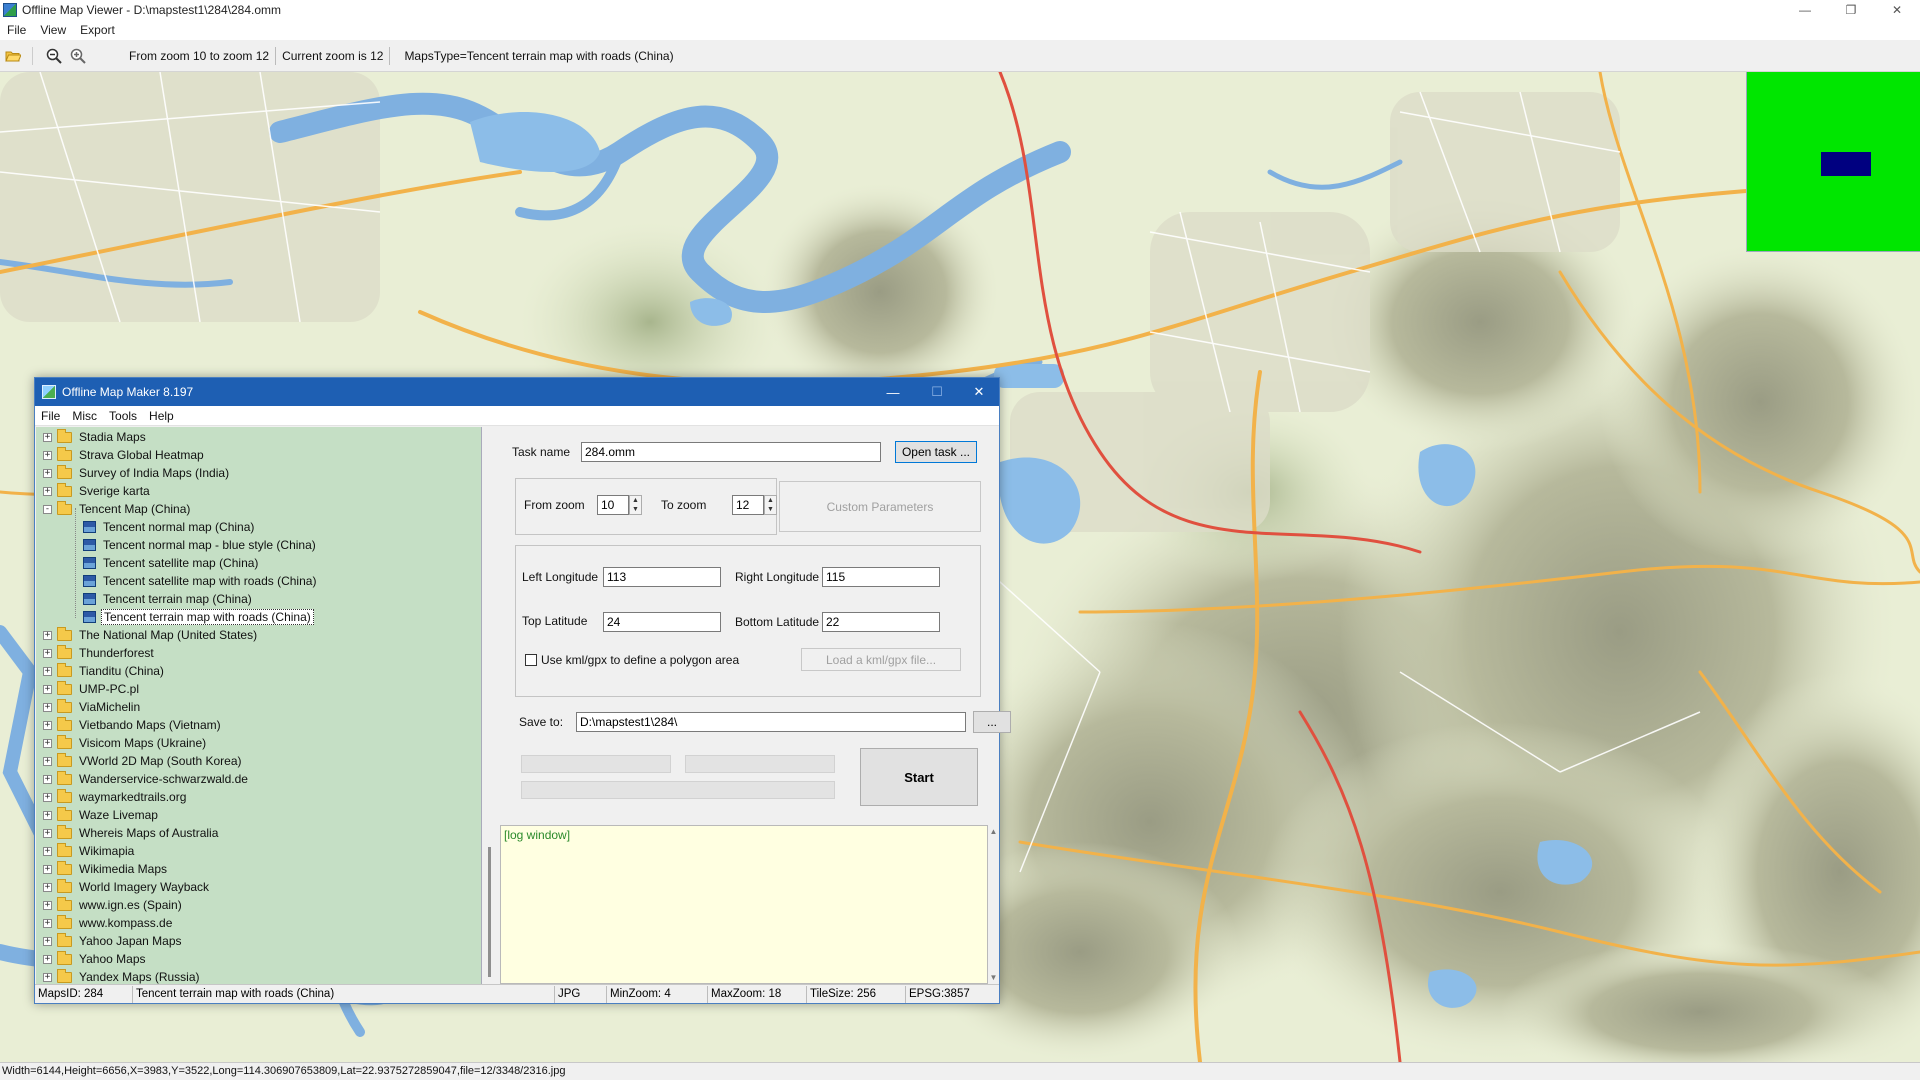 Image resolution: width=1920 pixels, height=1080 pixels. What do you see at coordinates (258, 491) in the screenshot?
I see `tree-item: + Sverige karta` at bounding box center [258, 491].